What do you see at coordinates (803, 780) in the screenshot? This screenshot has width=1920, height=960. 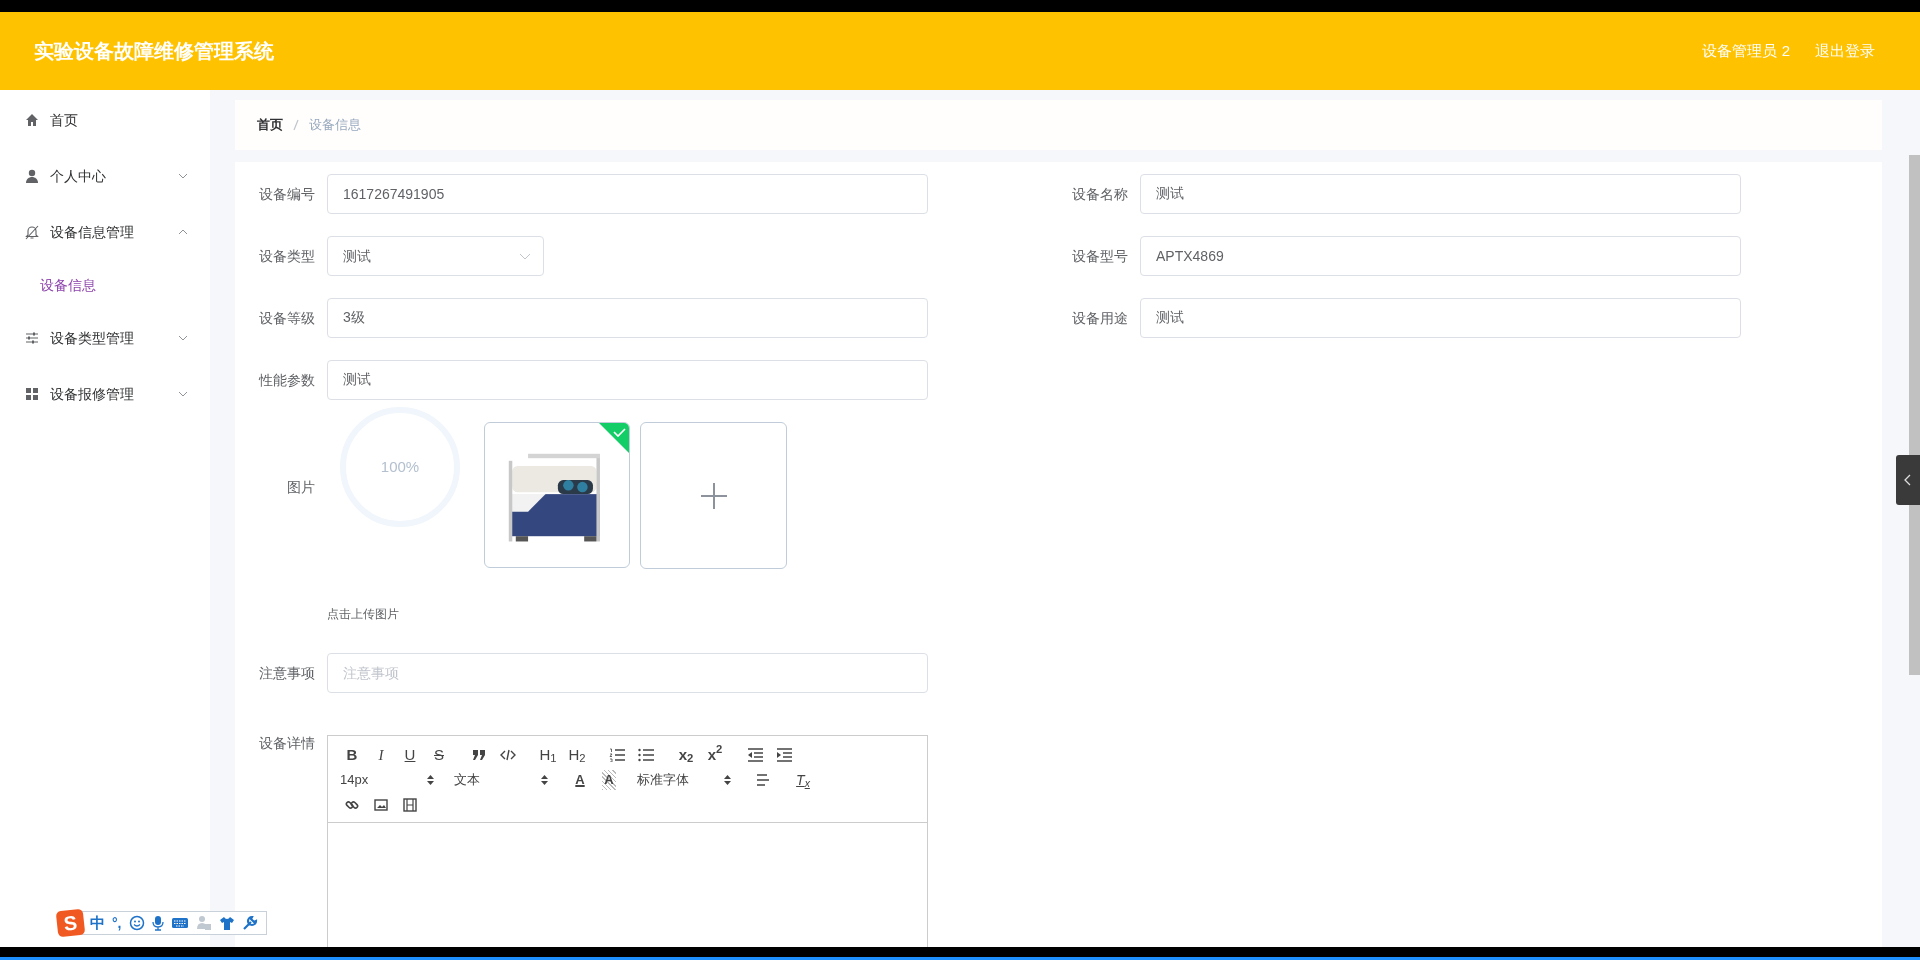 I see `clear-format-button: T$_{x}$` at bounding box center [803, 780].